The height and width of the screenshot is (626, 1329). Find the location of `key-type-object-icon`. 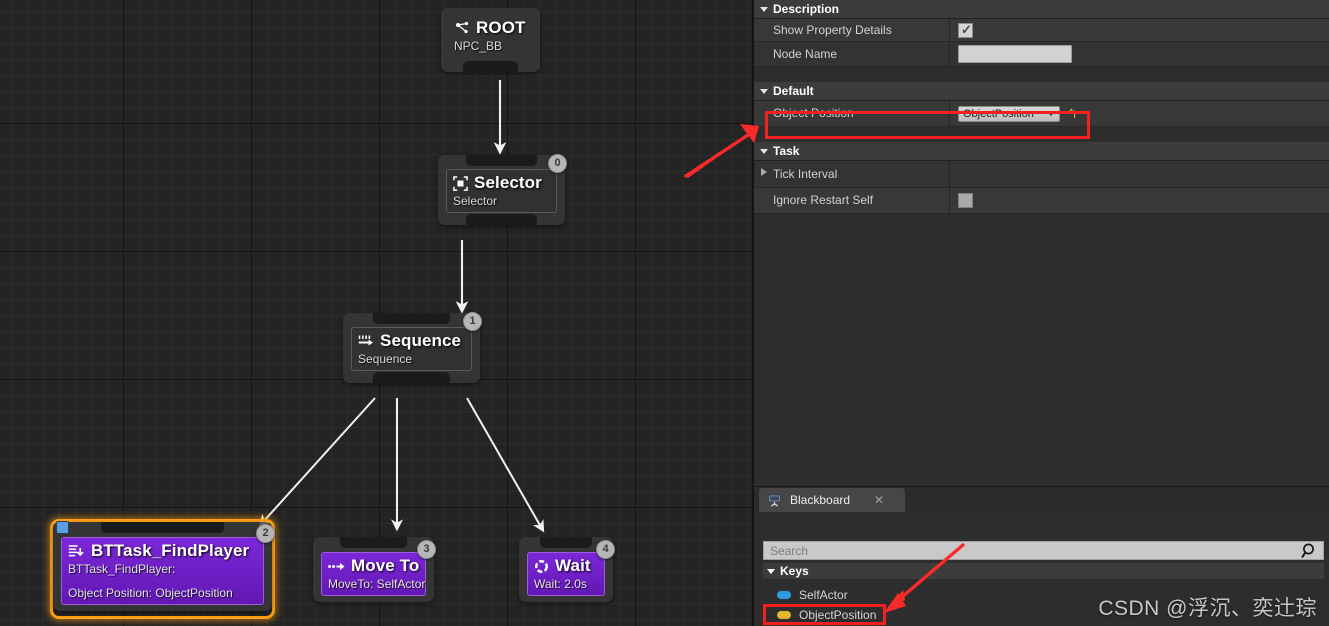

key-type-object-icon is located at coordinates (784, 595).